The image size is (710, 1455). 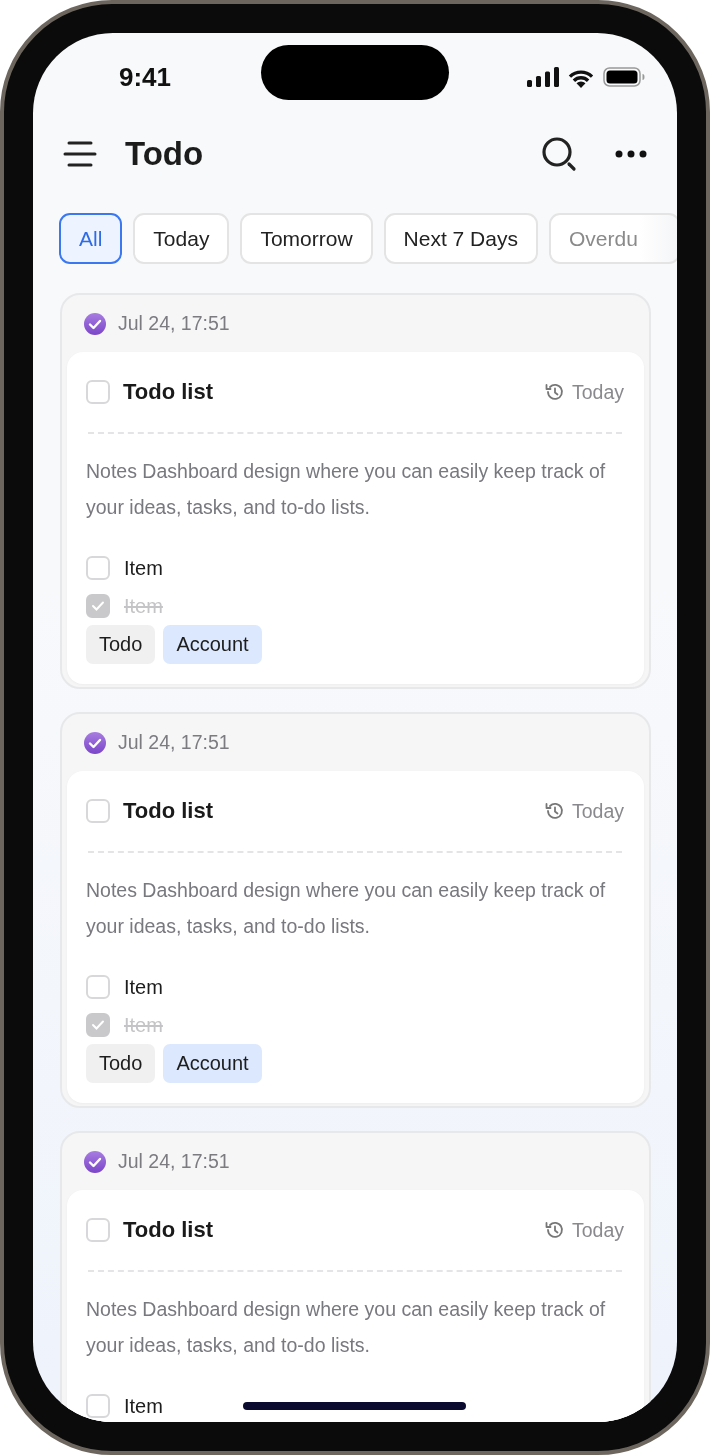 What do you see at coordinates (80, 154) in the screenshot?
I see `menu-icon` at bounding box center [80, 154].